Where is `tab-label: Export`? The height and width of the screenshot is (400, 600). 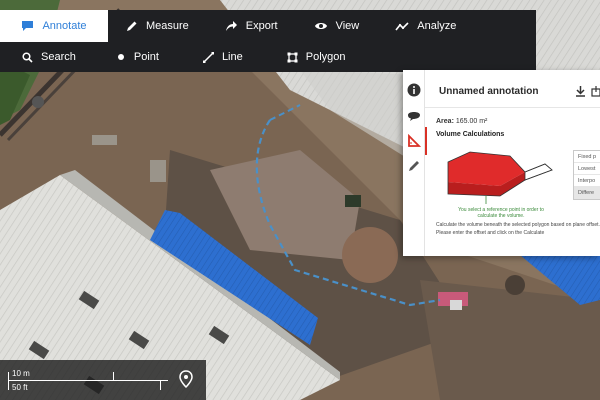
tab-label: Export is located at coordinates (261, 26).